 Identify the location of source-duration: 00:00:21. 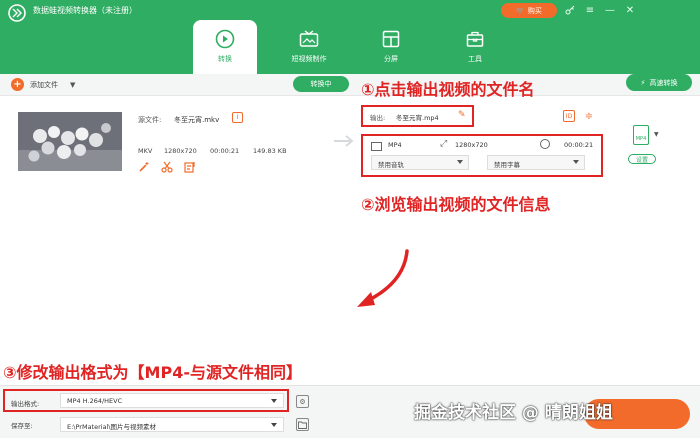
(225, 151).